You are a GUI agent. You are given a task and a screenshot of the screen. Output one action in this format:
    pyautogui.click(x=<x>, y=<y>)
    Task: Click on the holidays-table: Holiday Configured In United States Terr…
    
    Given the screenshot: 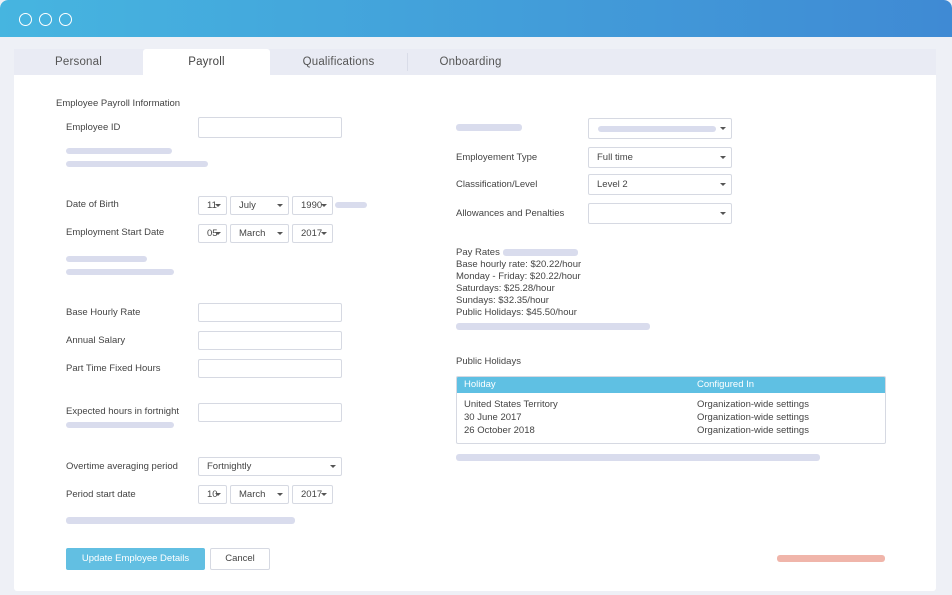 What is the action you would take?
    pyautogui.click(x=671, y=410)
    